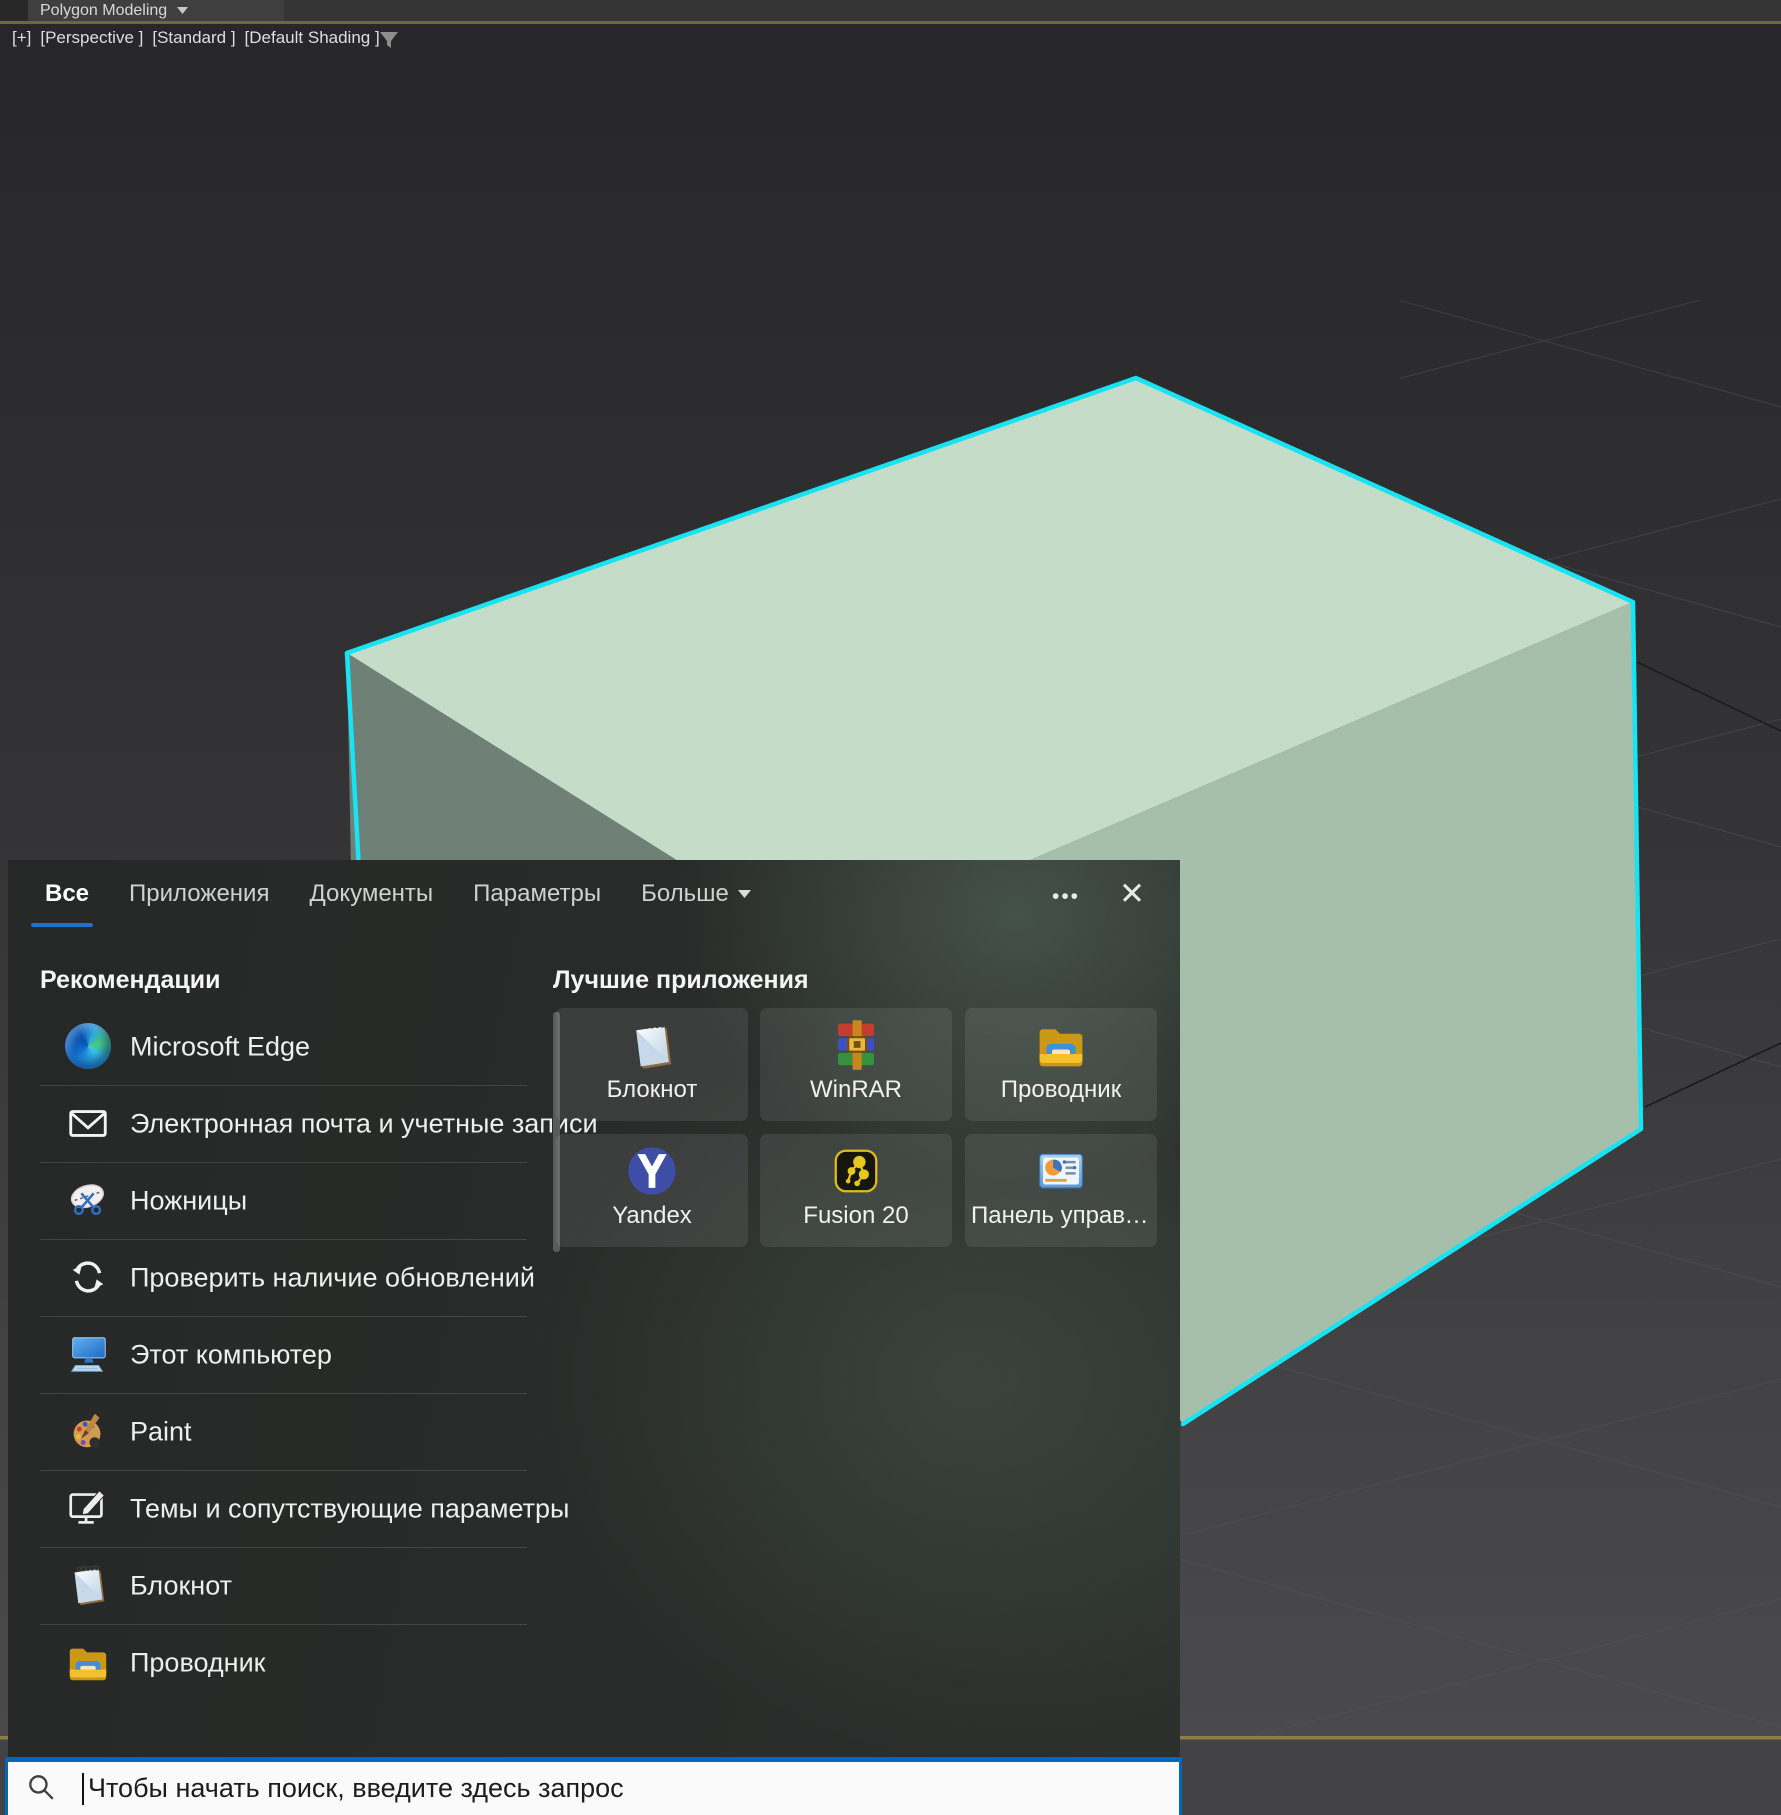 The image size is (1781, 1815). What do you see at coordinates (41, 1787) in the screenshot?
I see `search-icon` at bounding box center [41, 1787].